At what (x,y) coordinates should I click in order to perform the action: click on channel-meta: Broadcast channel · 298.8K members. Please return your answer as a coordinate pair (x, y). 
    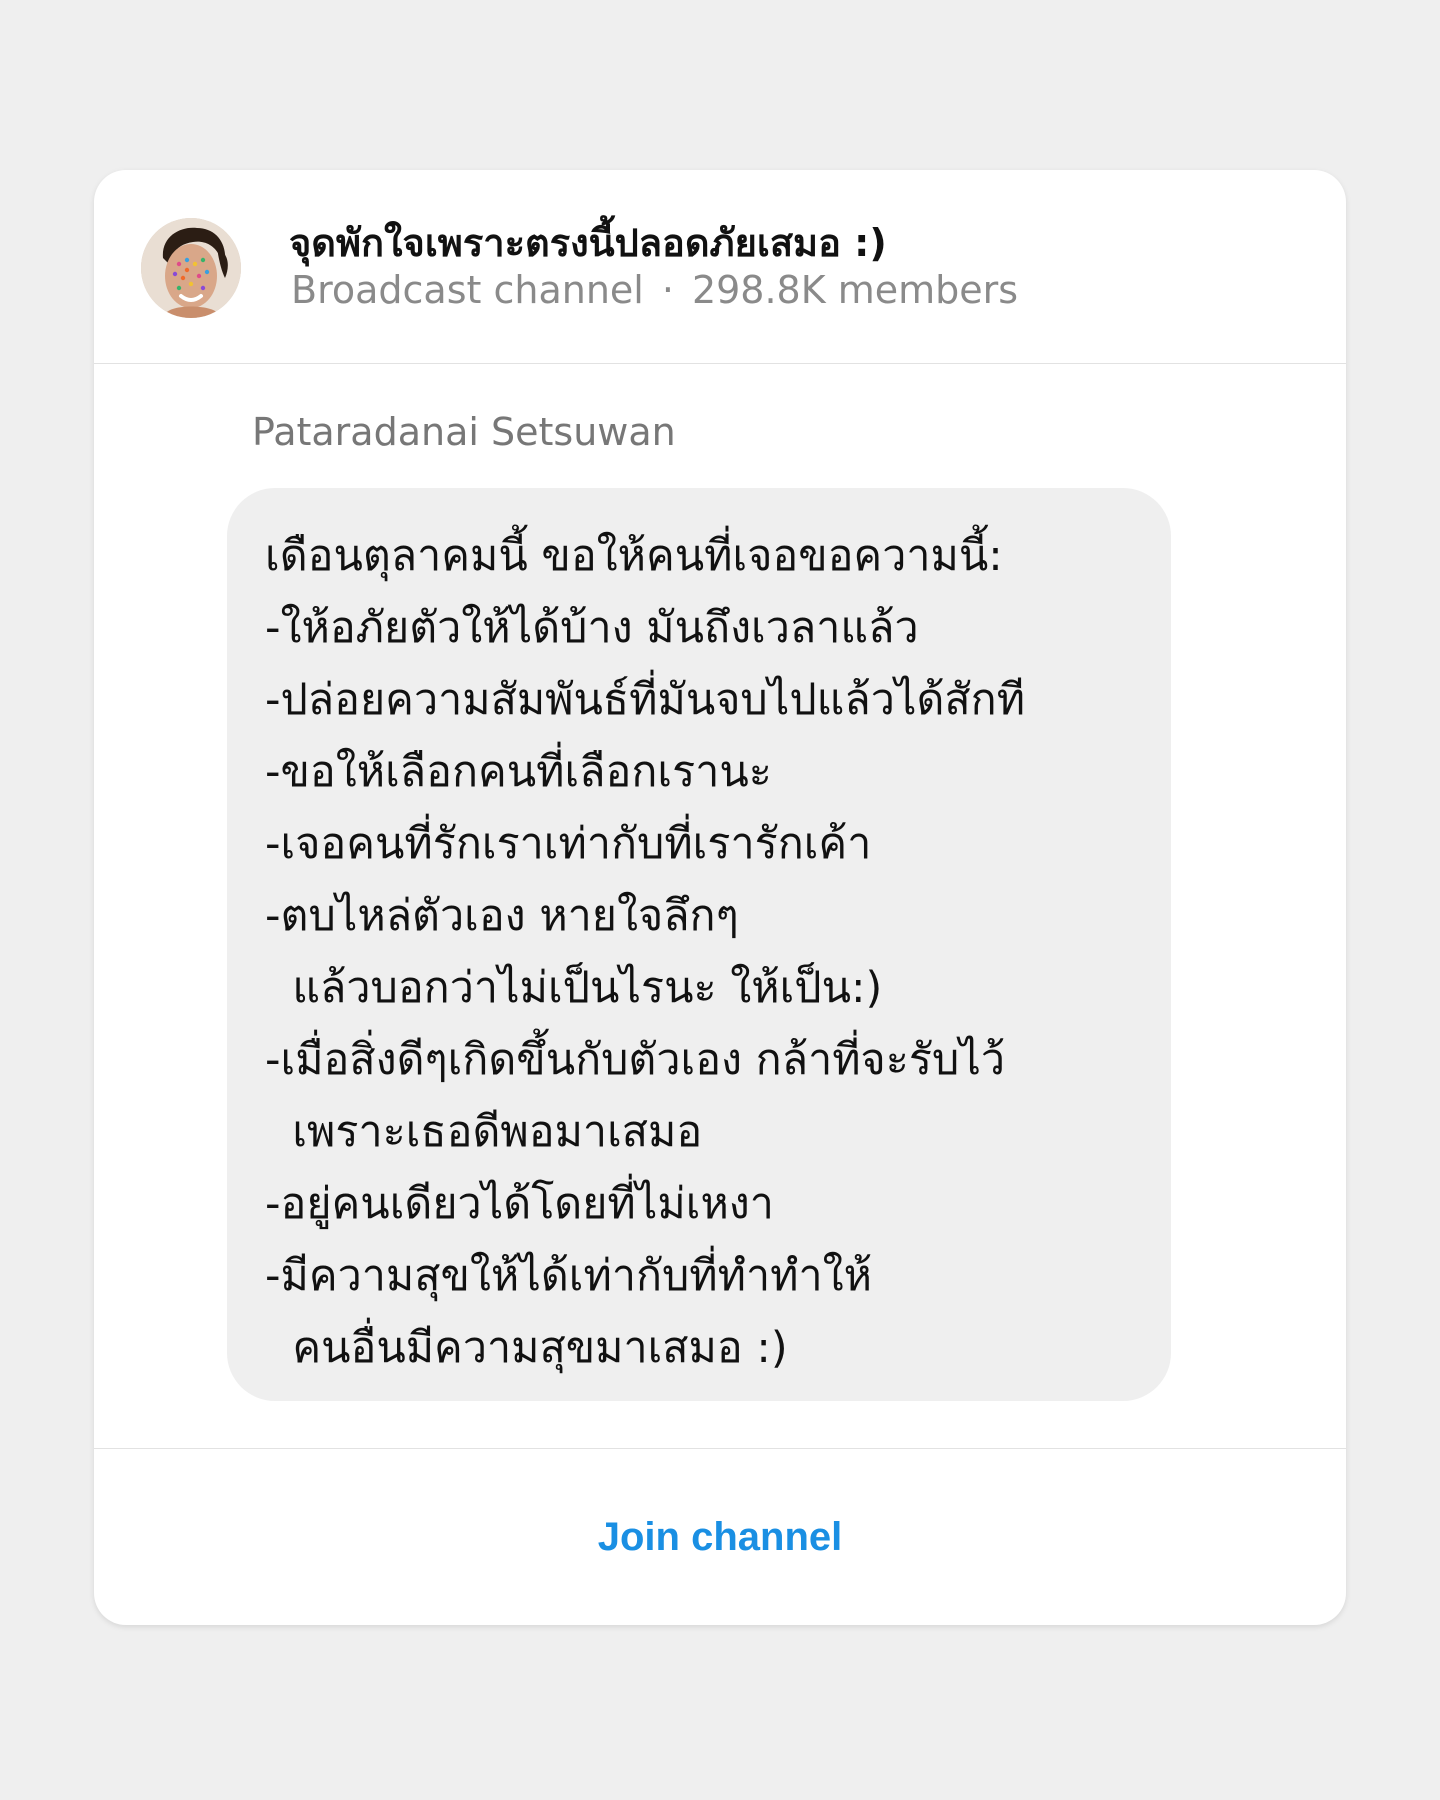
    Looking at the image, I should click on (654, 290).